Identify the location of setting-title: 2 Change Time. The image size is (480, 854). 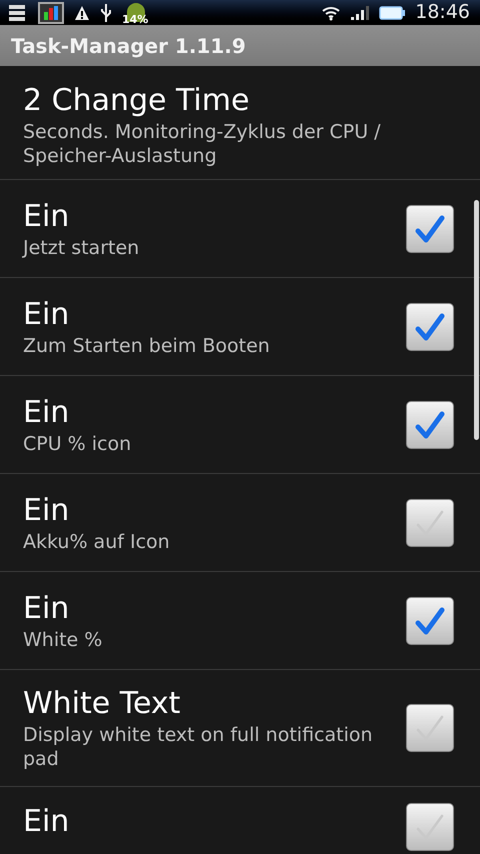
(136, 101).